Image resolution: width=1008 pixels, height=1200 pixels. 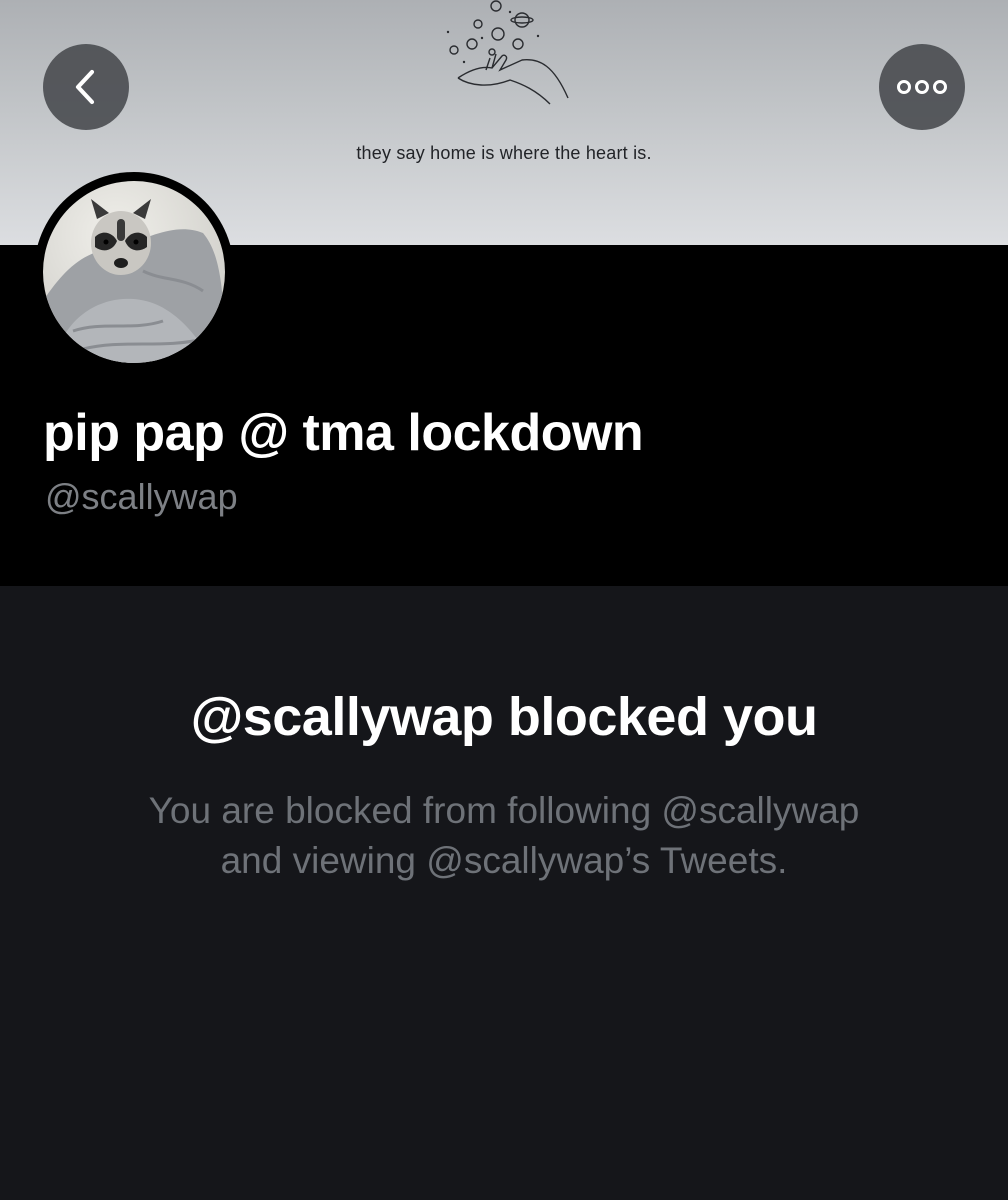 I want to click on display-name: pip pap @ tma lockdown, so click(x=343, y=433).